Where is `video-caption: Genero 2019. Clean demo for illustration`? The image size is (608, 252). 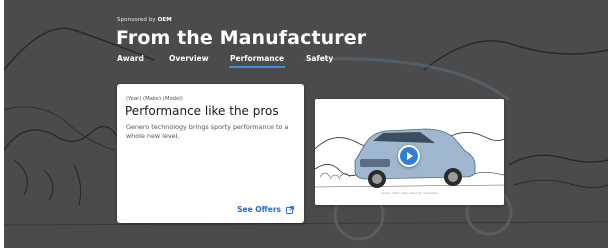 video-caption: Genero 2019. Clean demo for illustration is located at coordinates (409, 193).